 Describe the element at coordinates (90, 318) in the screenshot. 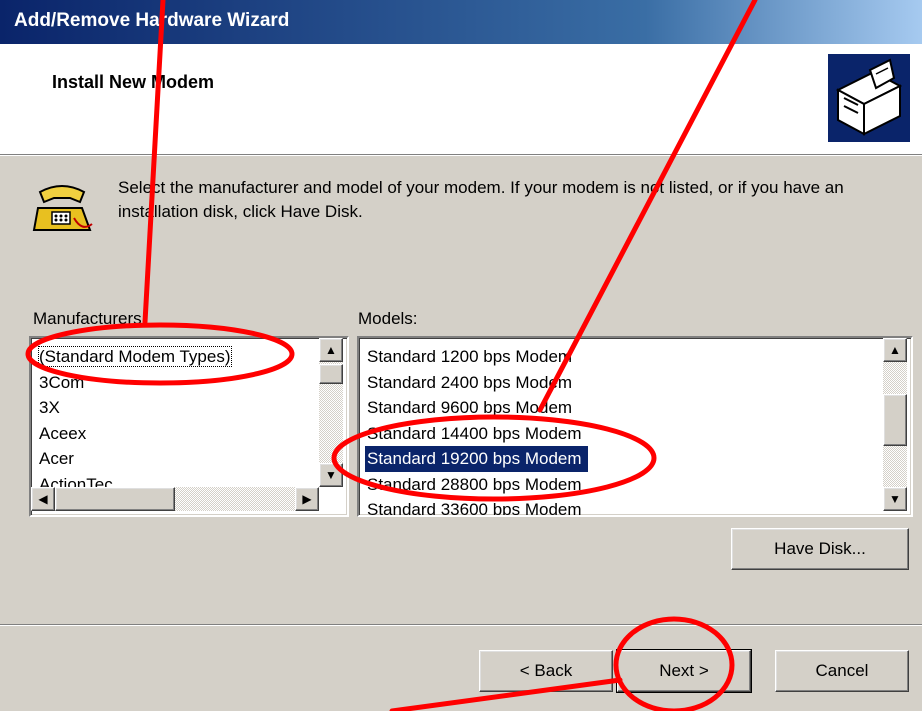

I see `manufacturers-label: Manufacturers:` at that location.